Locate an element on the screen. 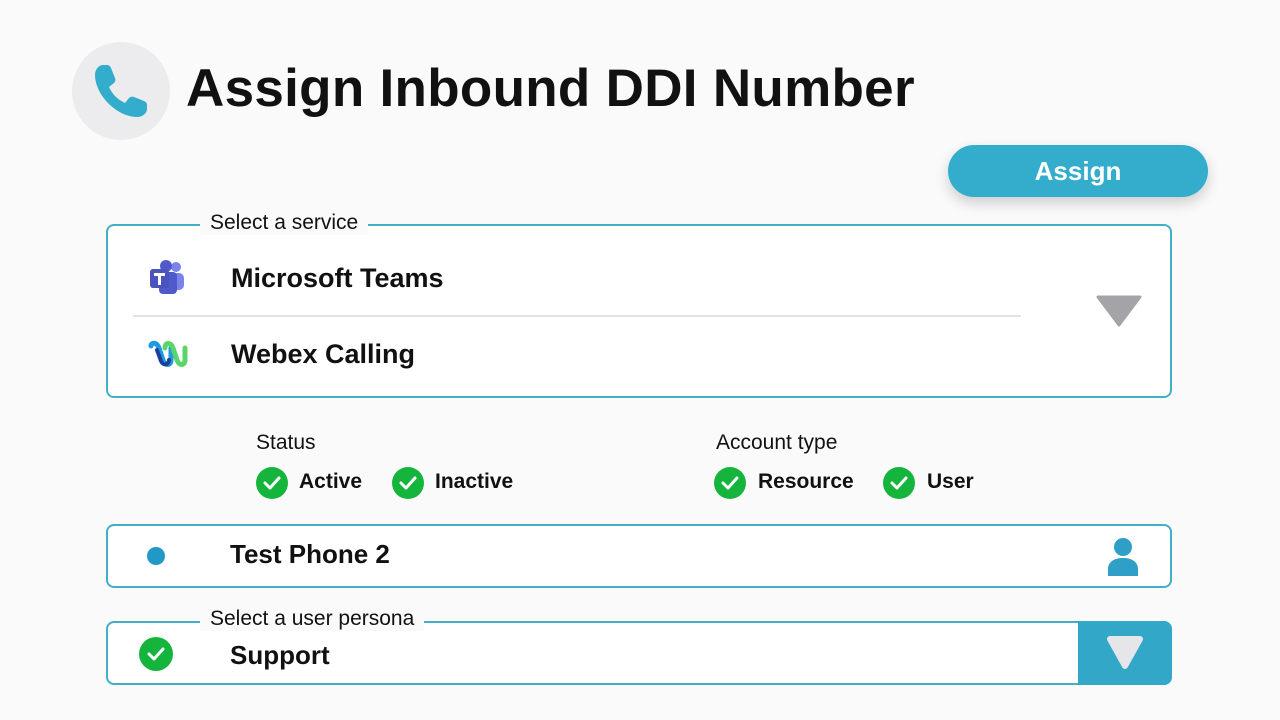 This screenshot has width=1280, height=720. page-title: Assign Inbound DDI Number is located at coordinates (550, 88).